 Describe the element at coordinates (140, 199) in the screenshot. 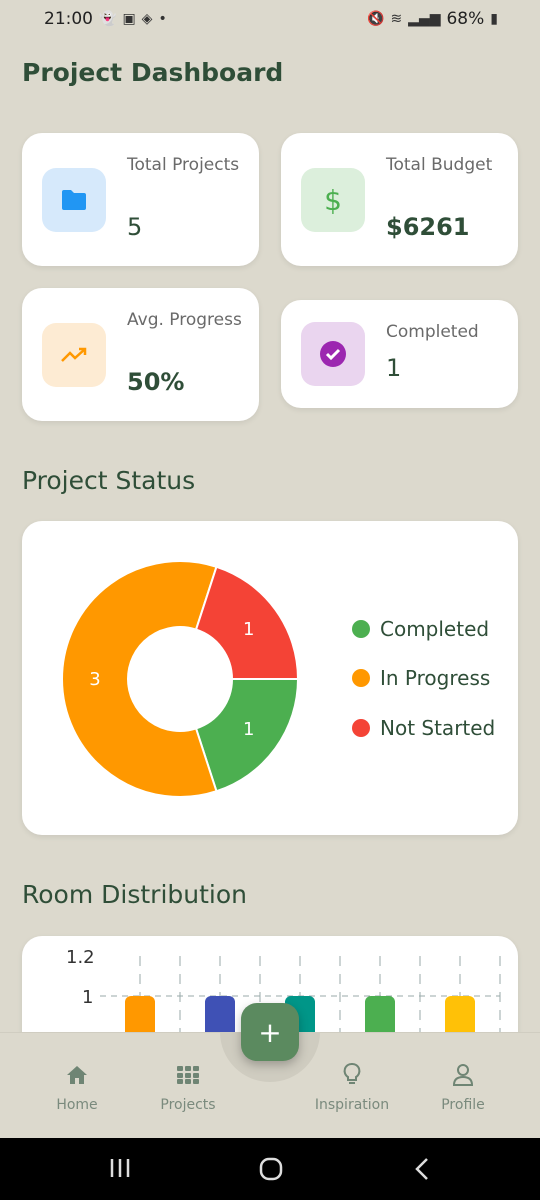

I see `stat-card-total-projects: Total Projects 5` at that location.